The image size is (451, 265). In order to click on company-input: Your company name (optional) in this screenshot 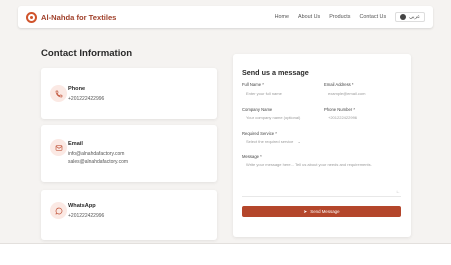, I will do `click(273, 117)`.